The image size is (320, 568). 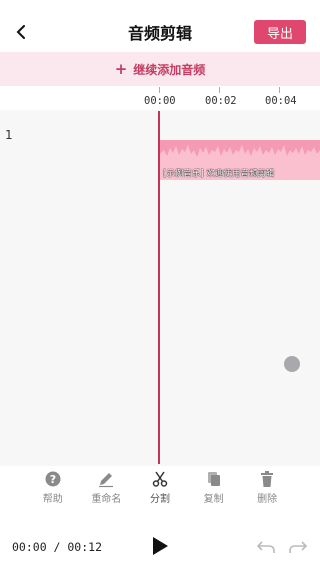 I want to click on play-button, so click(x=160, y=546).